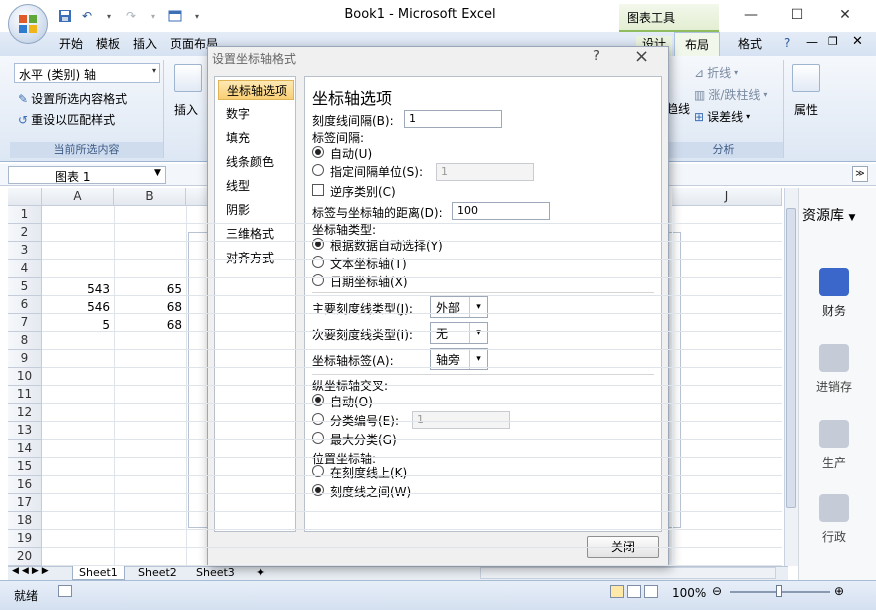 This screenshot has height=610, width=876. Describe the element at coordinates (318, 490) in the screenshot. I see `position-between-tick-radio` at that location.